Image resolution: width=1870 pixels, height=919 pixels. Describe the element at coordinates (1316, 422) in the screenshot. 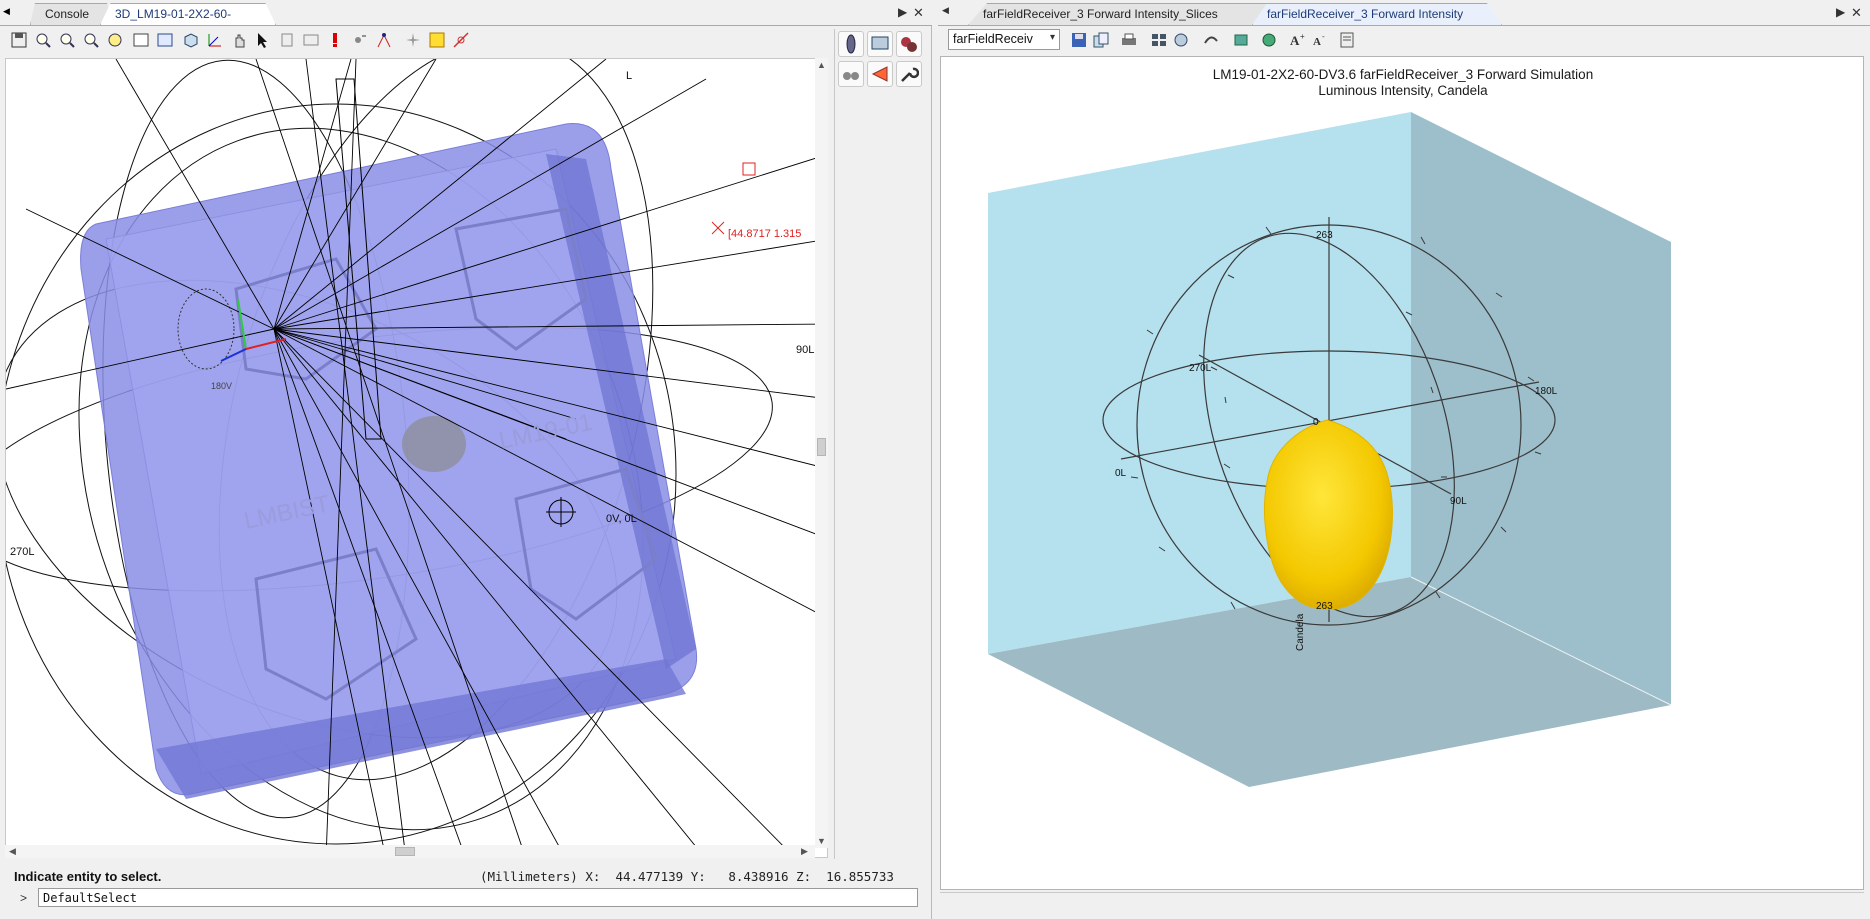

I see `label-0: 0` at that location.